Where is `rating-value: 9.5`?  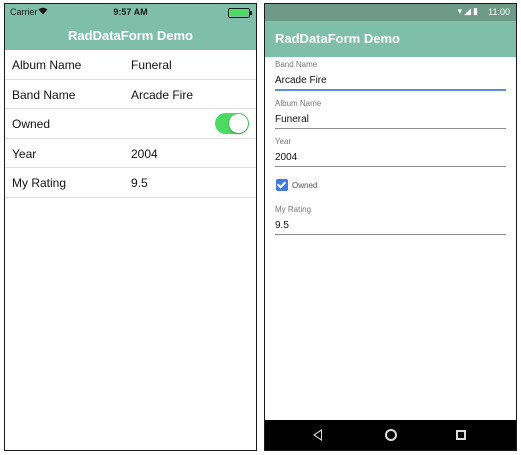 rating-value: 9.5 is located at coordinates (139, 183).